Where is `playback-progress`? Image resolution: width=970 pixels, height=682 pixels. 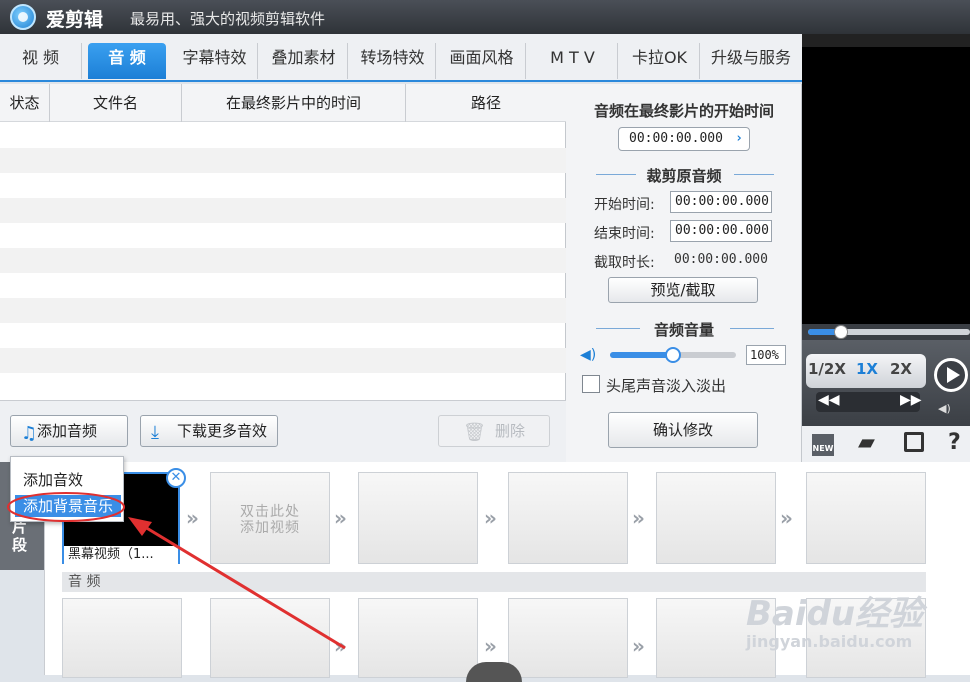
playback-progress is located at coordinates (886, 332).